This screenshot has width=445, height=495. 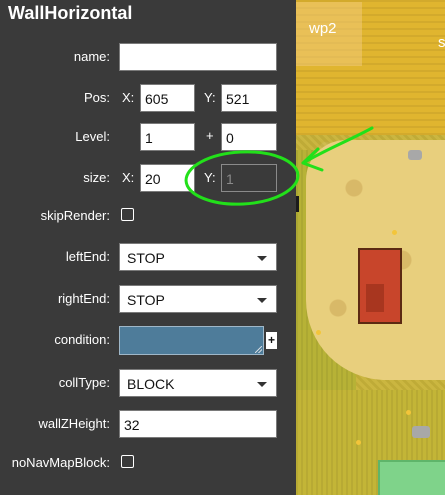 I want to click on waypoint-label: wp2, so click(x=323, y=28).